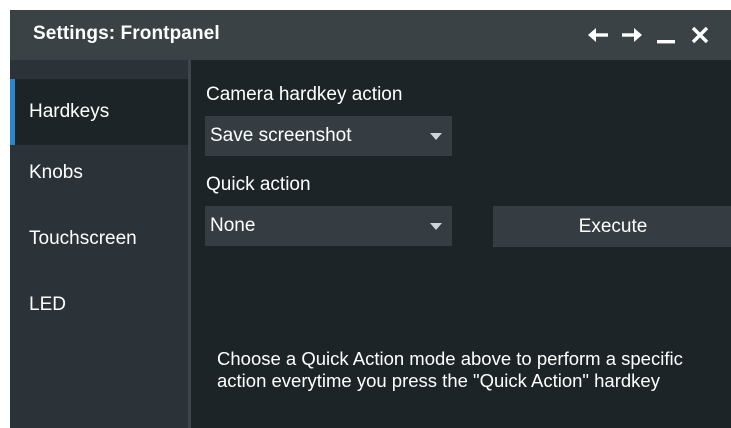 The image size is (731, 428). I want to click on sidebar-item-touchscreen: Touchscreen, so click(99, 239).